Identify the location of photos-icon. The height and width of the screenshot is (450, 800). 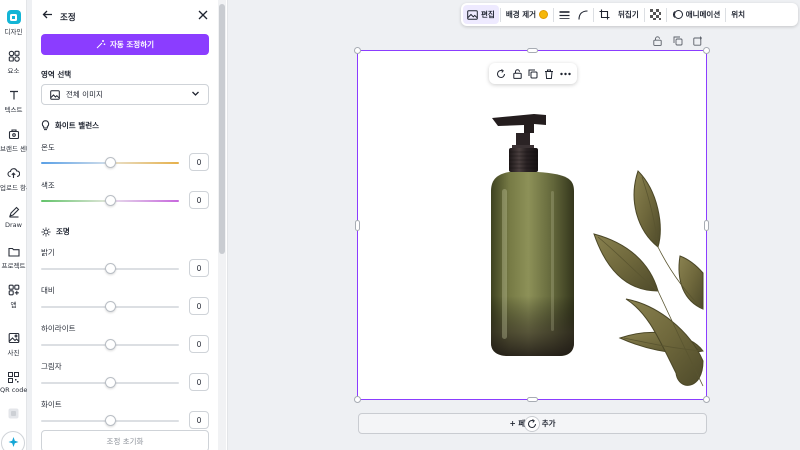
(14, 338).